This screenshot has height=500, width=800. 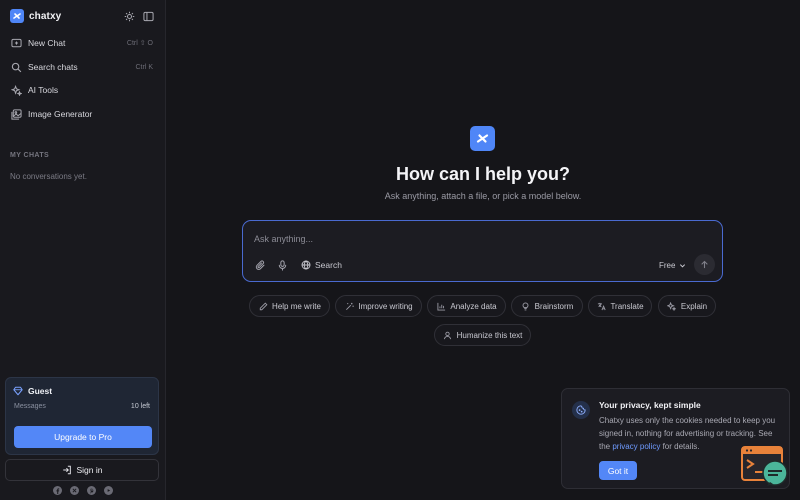 I want to click on diamond-icon, so click(x=18, y=391).